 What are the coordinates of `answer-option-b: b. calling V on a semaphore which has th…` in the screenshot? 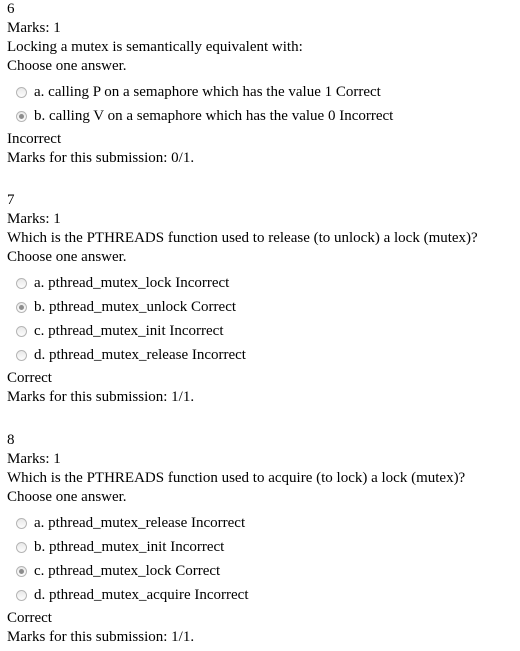 It's located at (262, 116).